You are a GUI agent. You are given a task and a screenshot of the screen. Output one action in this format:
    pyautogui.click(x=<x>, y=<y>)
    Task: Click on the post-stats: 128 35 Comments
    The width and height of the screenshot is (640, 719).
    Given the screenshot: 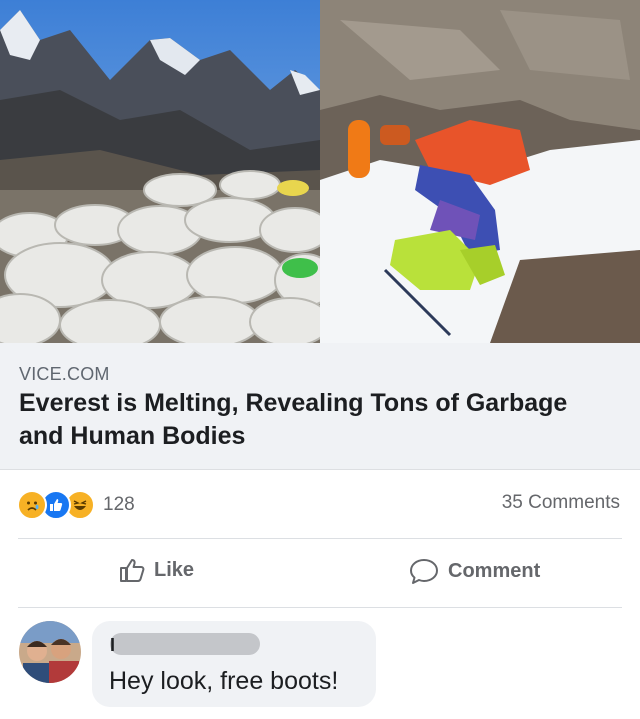 What is the action you would take?
    pyautogui.click(x=320, y=504)
    